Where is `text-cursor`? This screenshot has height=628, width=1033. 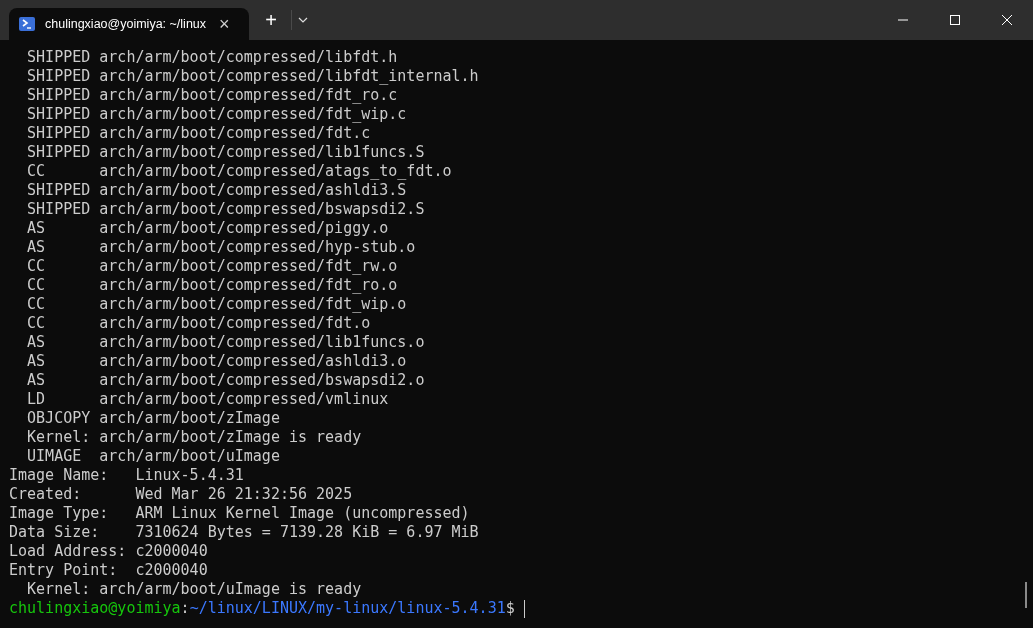 text-cursor is located at coordinates (524, 608).